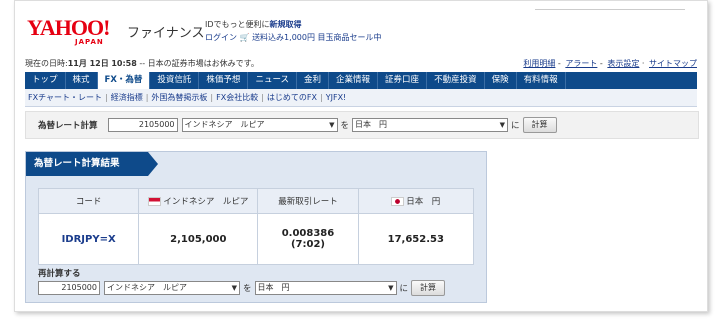  What do you see at coordinates (124, 80) in the screenshot?
I see `nav-fx: FX・為替` at bounding box center [124, 80].